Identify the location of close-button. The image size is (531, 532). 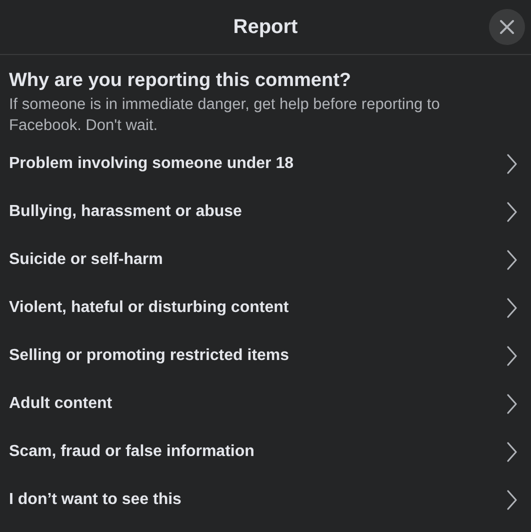
(507, 27).